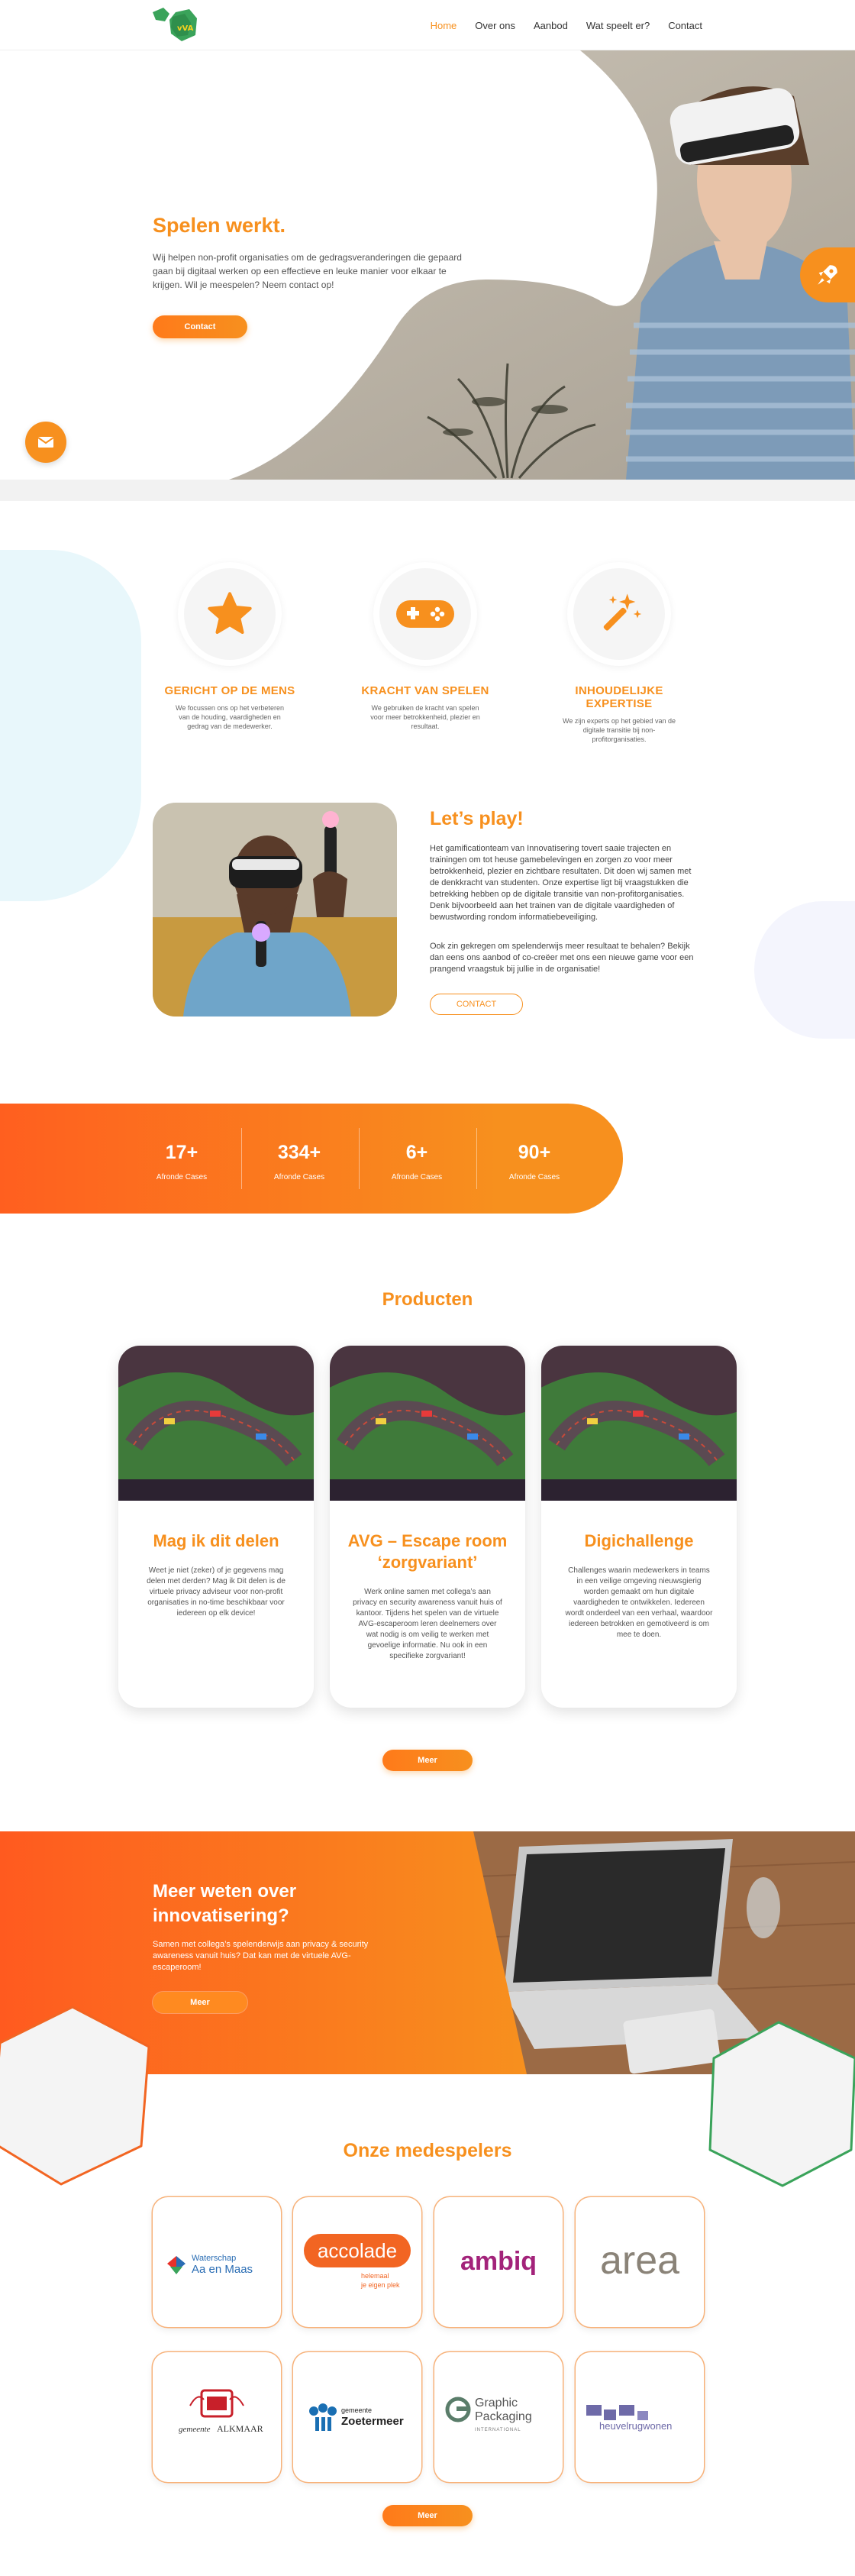 The height and width of the screenshot is (2576, 855). Describe the element at coordinates (618, 26) in the screenshot. I see `nav-item-wat-speelt-er: Wat speelt er?` at that location.